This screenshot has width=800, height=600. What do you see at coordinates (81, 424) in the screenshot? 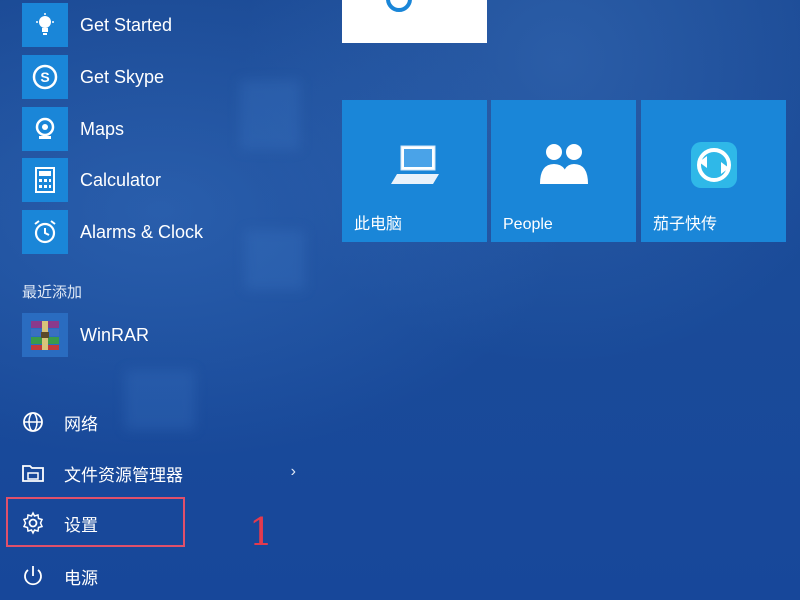
I see `start-item-label: 网络` at bounding box center [81, 424].